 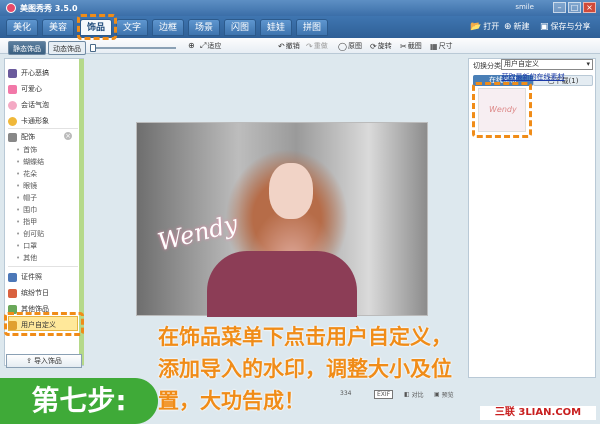 I want to click on zoom-slider, so click(x=135, y=48).